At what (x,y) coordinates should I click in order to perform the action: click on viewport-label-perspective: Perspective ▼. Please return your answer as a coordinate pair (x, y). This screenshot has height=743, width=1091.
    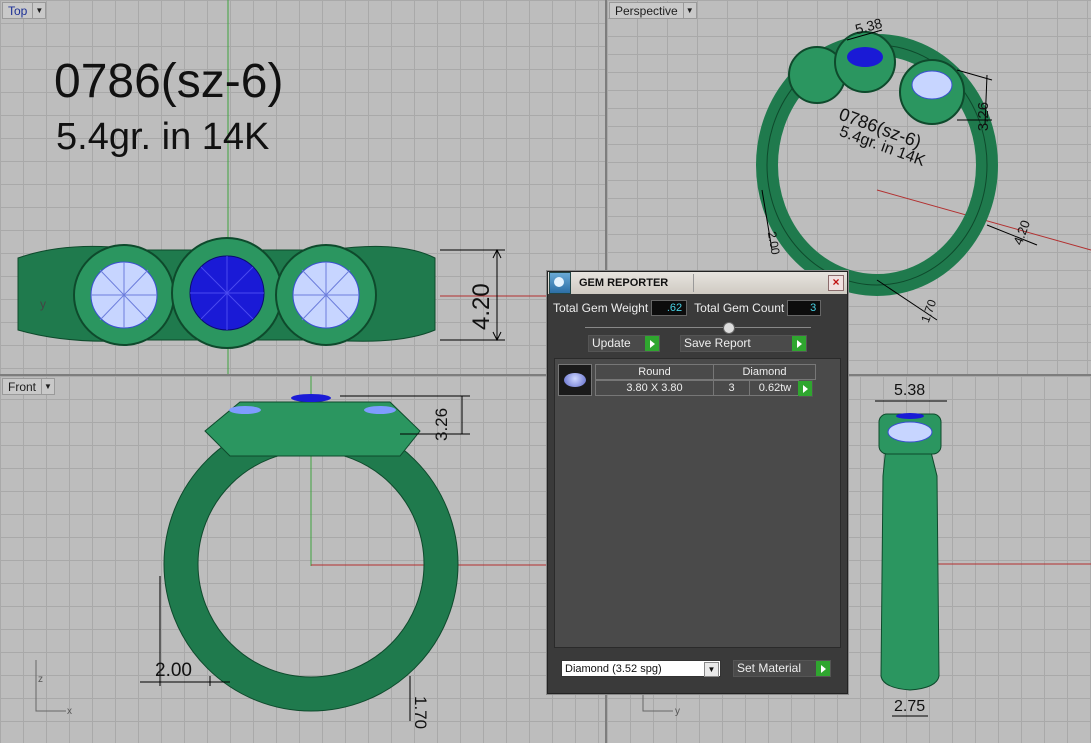
    Looking at the image, I should click on (653, 10).